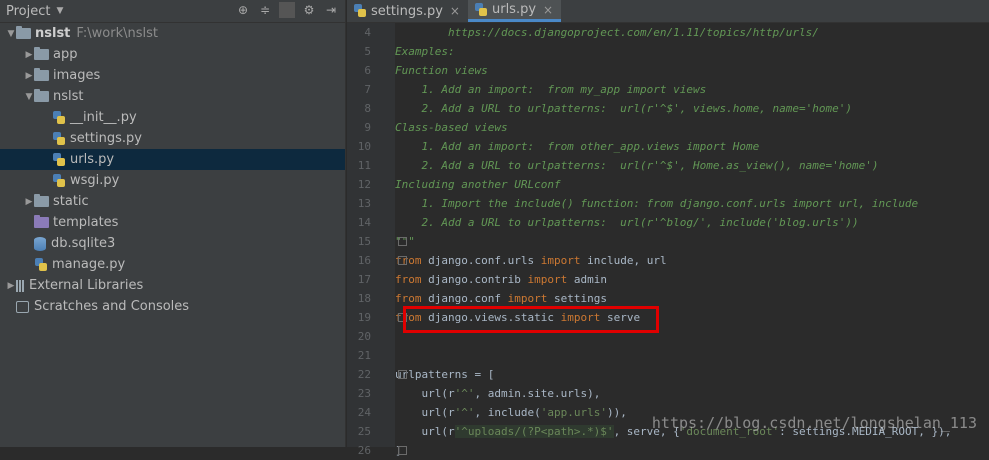 This screenshot has height=460, width=989. Describe the element at coordinates (501, 298) in the screenshot. I see `code-text: from django.conf import settings` at that location.